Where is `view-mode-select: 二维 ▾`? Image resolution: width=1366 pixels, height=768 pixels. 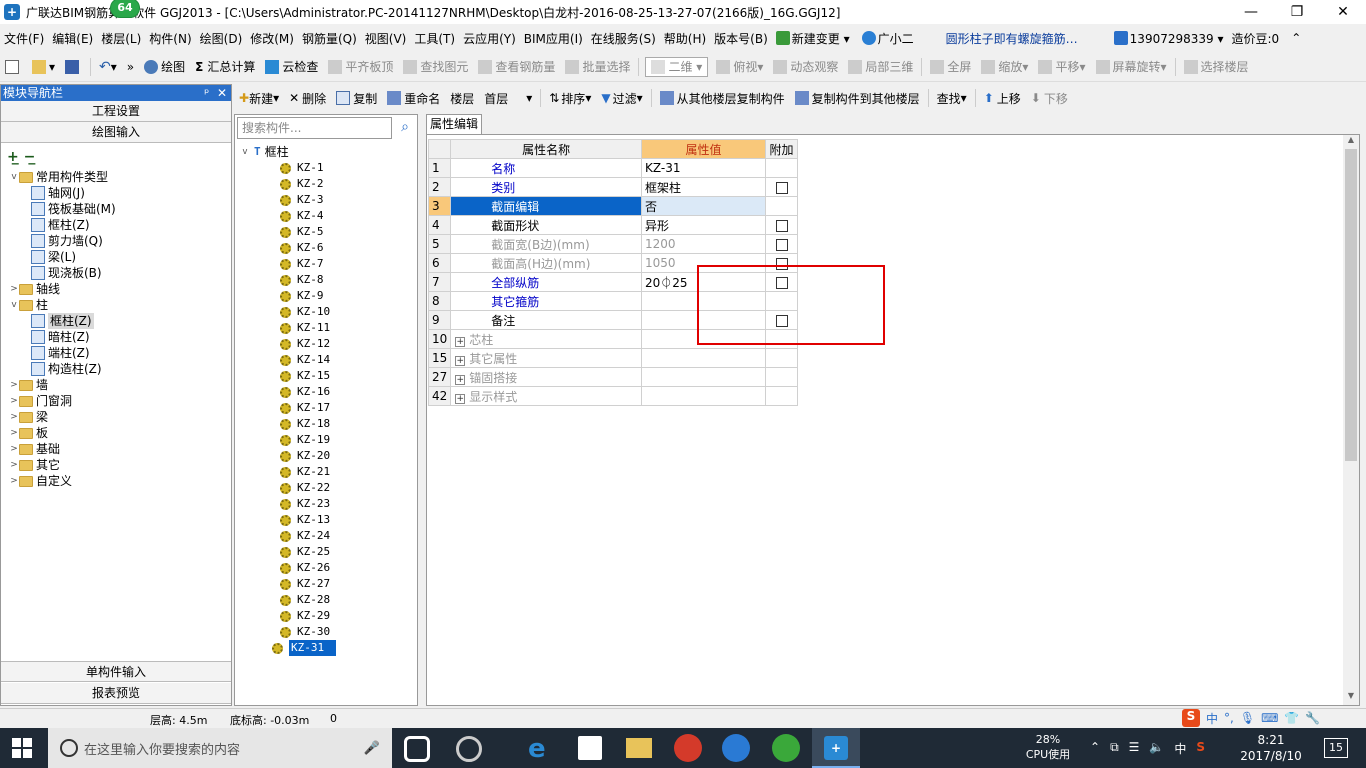 view-mode-select: 二维 ▾ is located at coordinates (677, 66).